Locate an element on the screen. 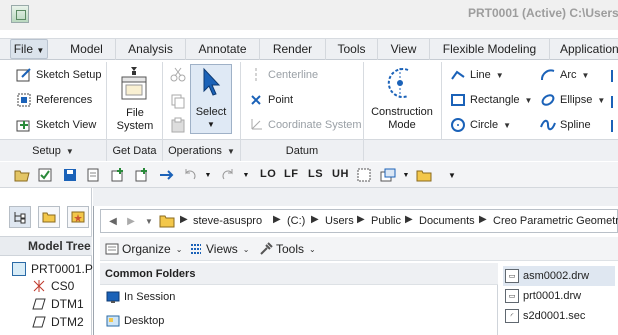 Image resolution: width=618 pixels, height=335 pixels. chevron-down-icon: ⌄ is located at coordinates (246, 249).